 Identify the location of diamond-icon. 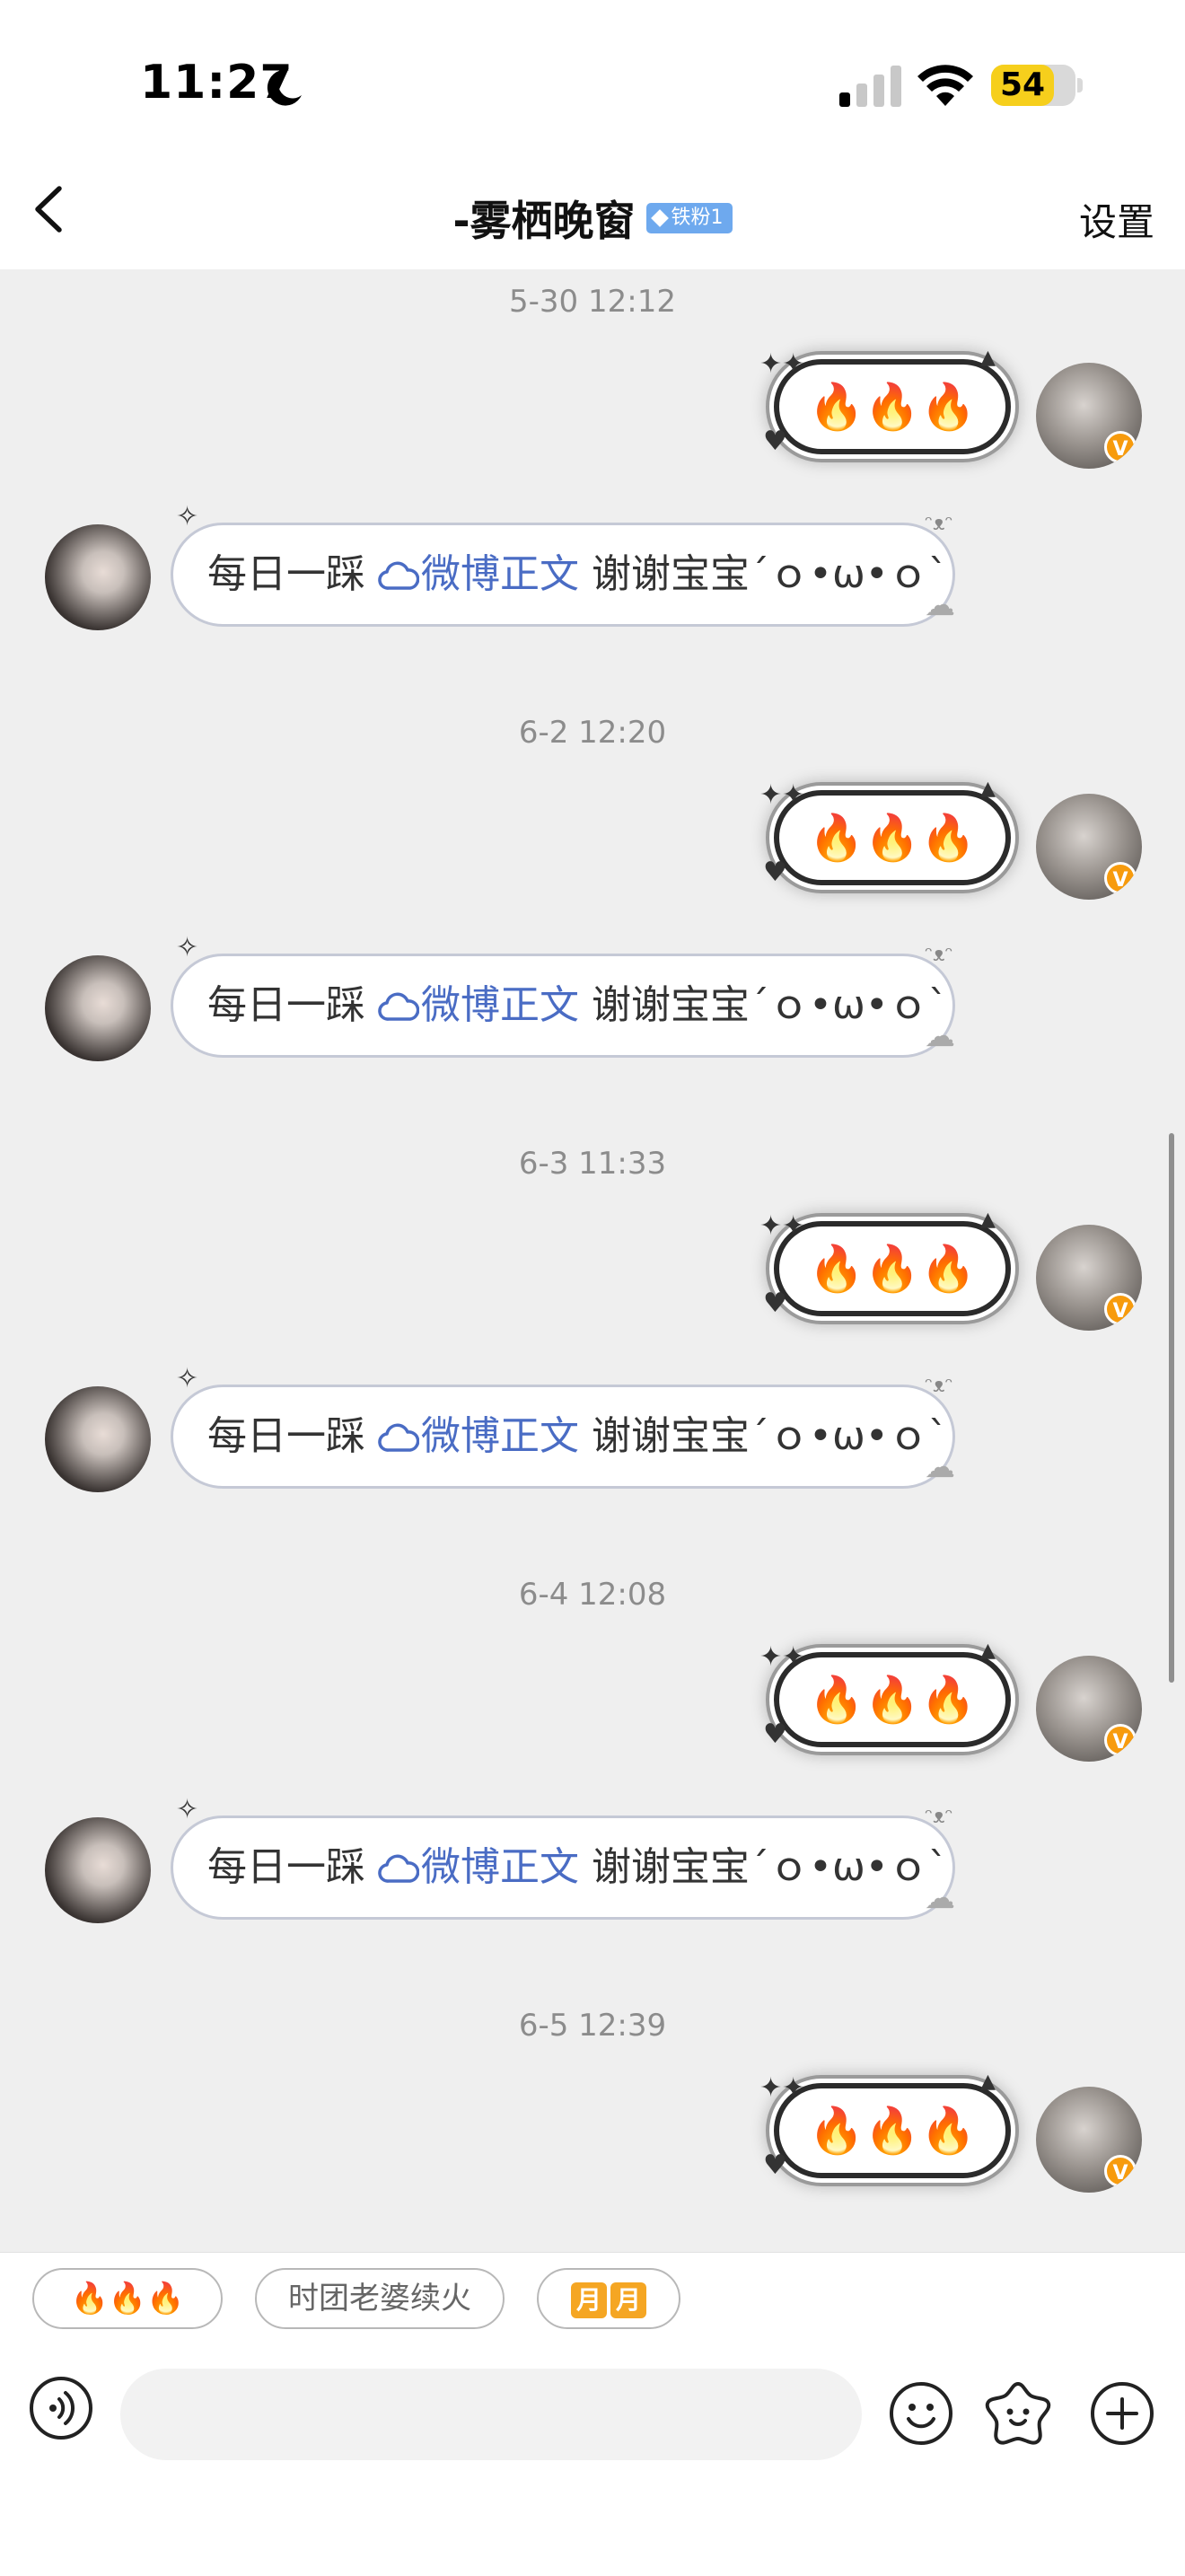
(659, 218).